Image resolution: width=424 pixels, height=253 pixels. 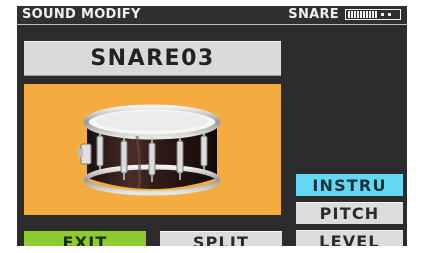 I want to click on instrument-name-display: SNARE03, so click(x=152, y=58).